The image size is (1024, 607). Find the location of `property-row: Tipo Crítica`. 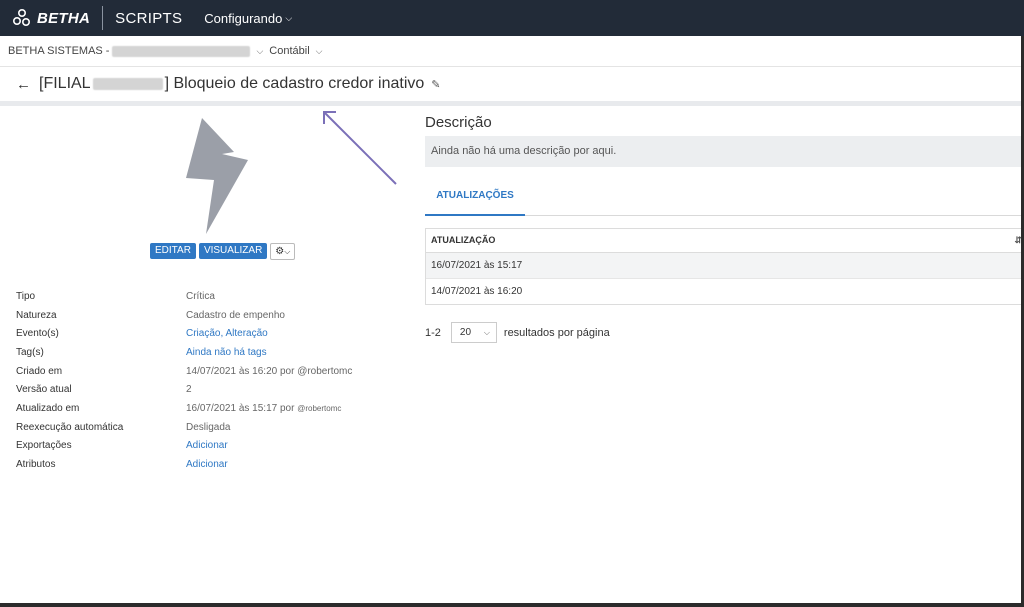

property-row: Tipo Crítica is located at coordinates (211, 296).